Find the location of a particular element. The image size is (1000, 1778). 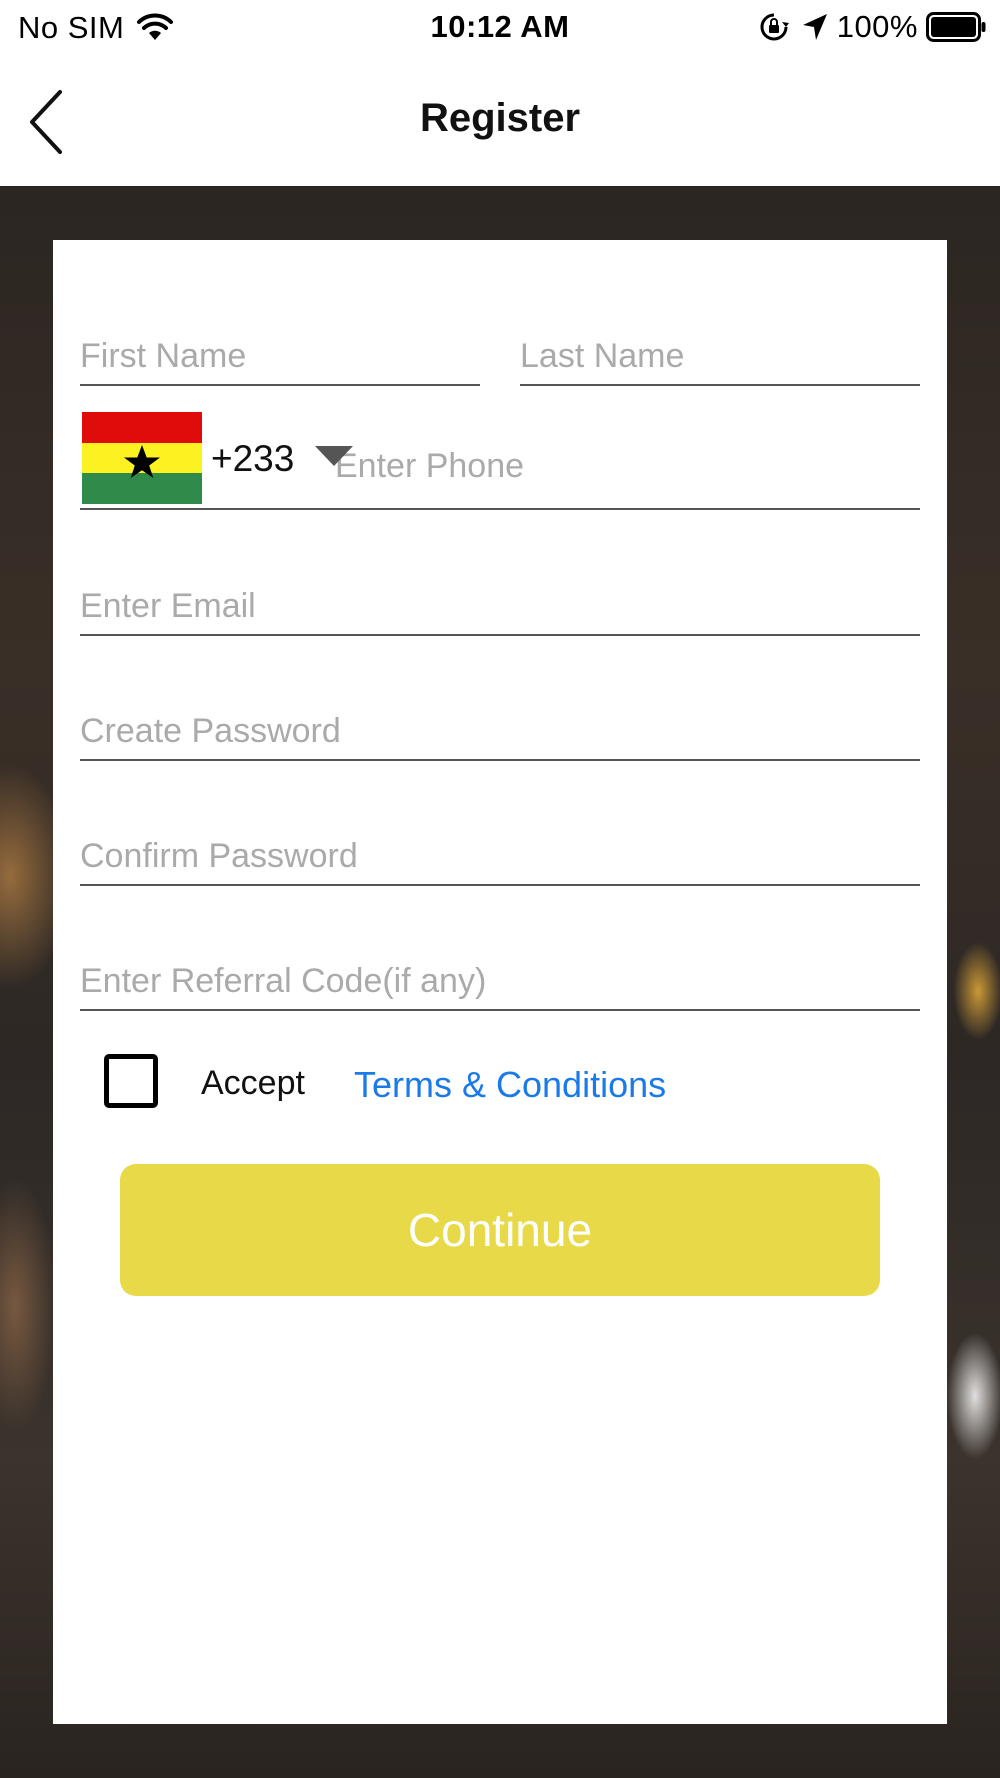

confirm-password-field is located at coordinates (500, 838).